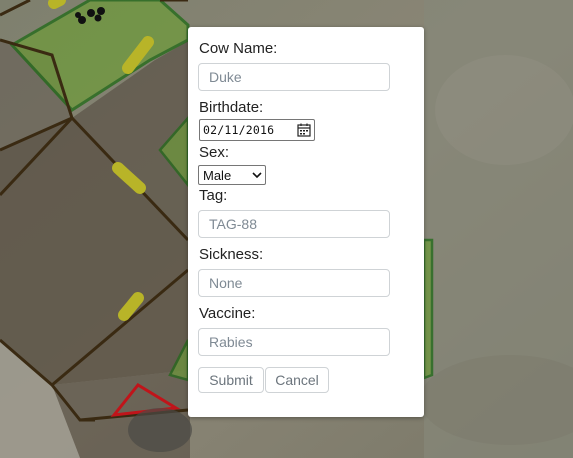 The width and height of the screenshot is (573, 458). What do you see at coordinates (239, 130) in the screenshot?
I see `birthdate-value: 02/11/2016` at bounding box center [239, 130].